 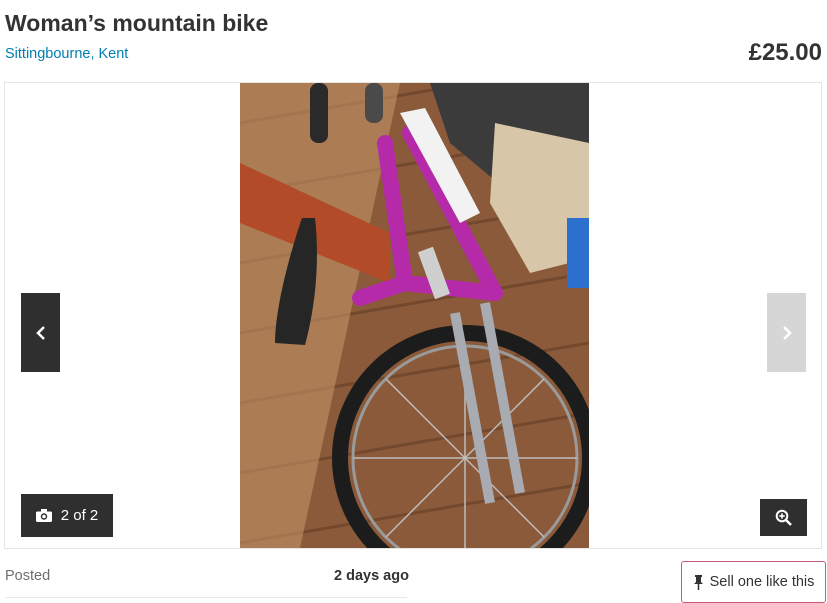 I want to click on sell-button-label: Sell one like this, so click(x=762, y=582).